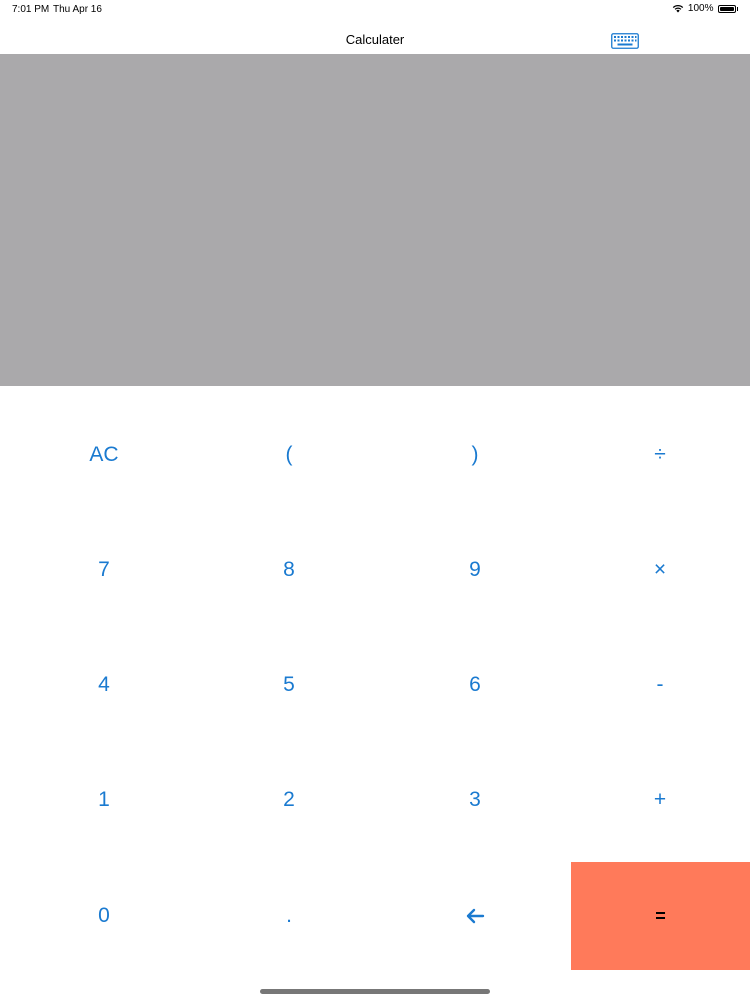  What do you see at coordinates (375, 37) in the screenshot?
I see `nav-bar: Calculater` at bounding box center [375, 37].